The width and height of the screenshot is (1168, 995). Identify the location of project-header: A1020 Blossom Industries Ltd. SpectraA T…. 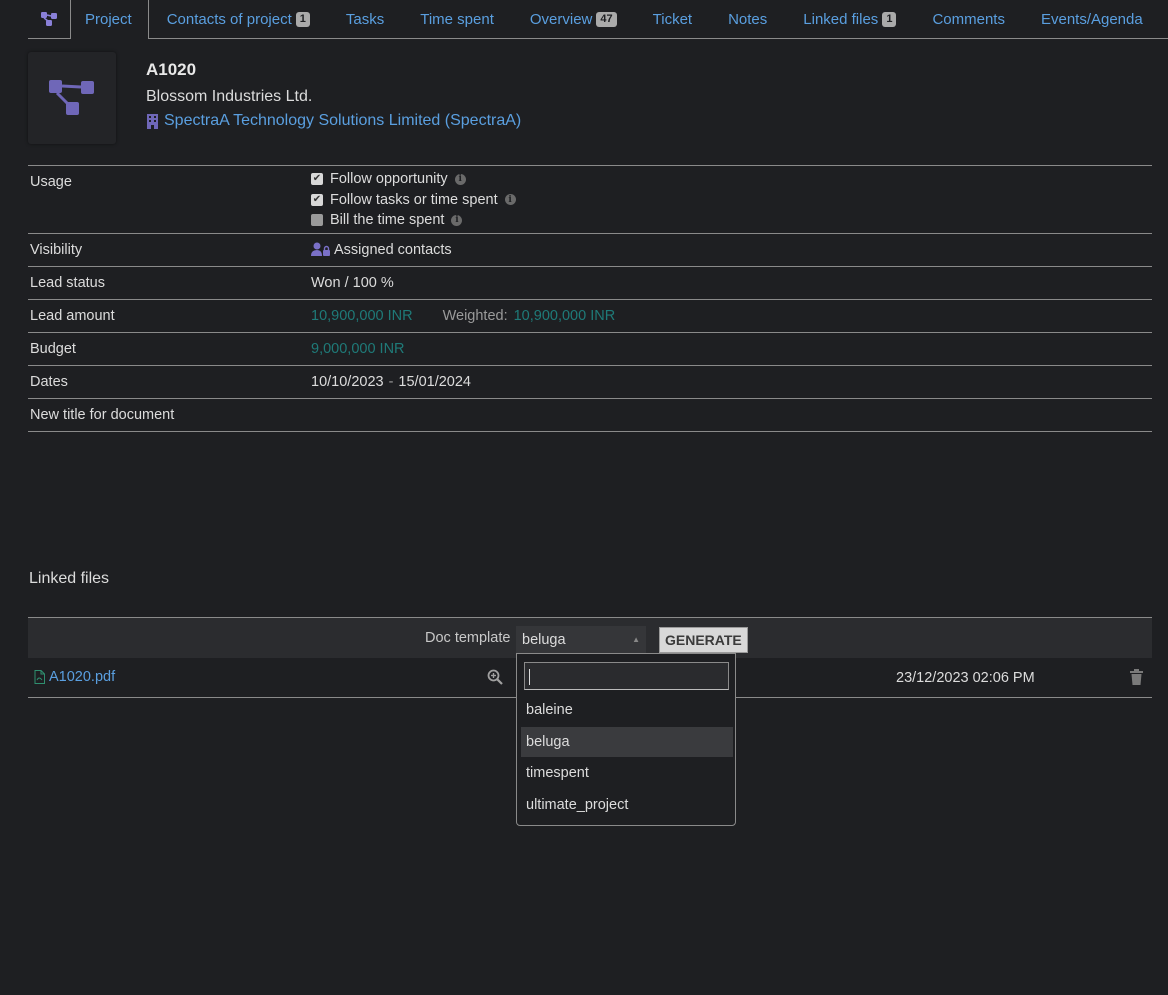
(590, 102).